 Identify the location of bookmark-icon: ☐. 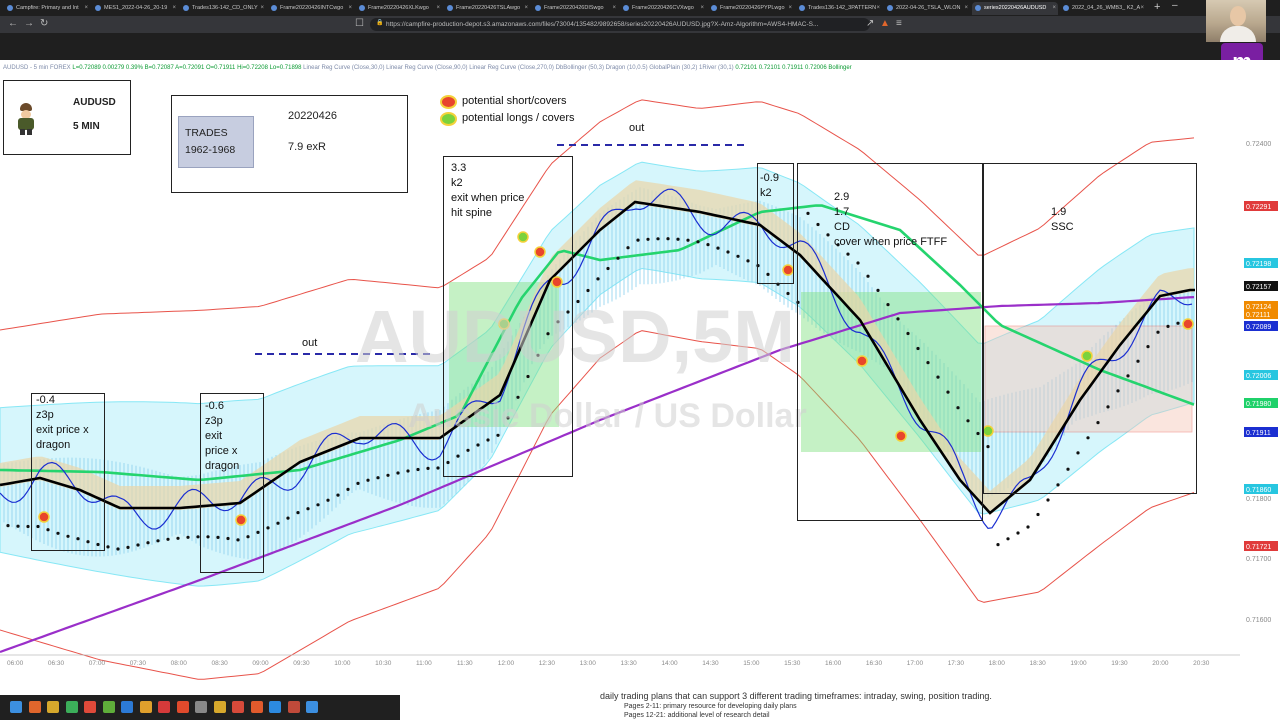
(359, 24).